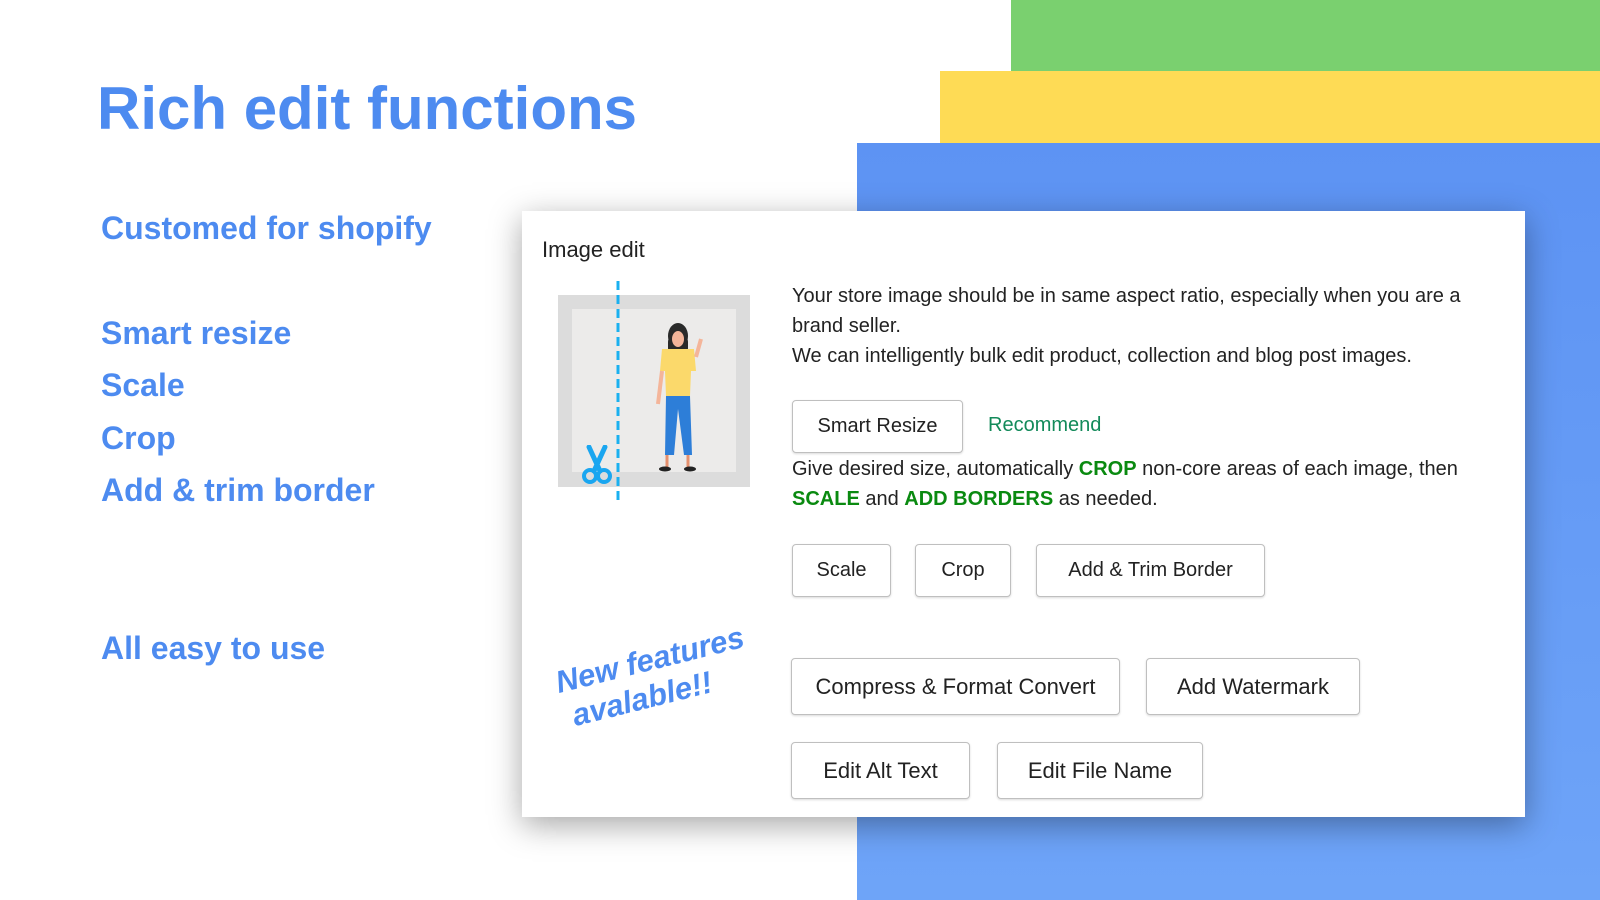 This screenshot has height=900, width=1600. I want to click on card-title: Image edit, so click(593, 249).